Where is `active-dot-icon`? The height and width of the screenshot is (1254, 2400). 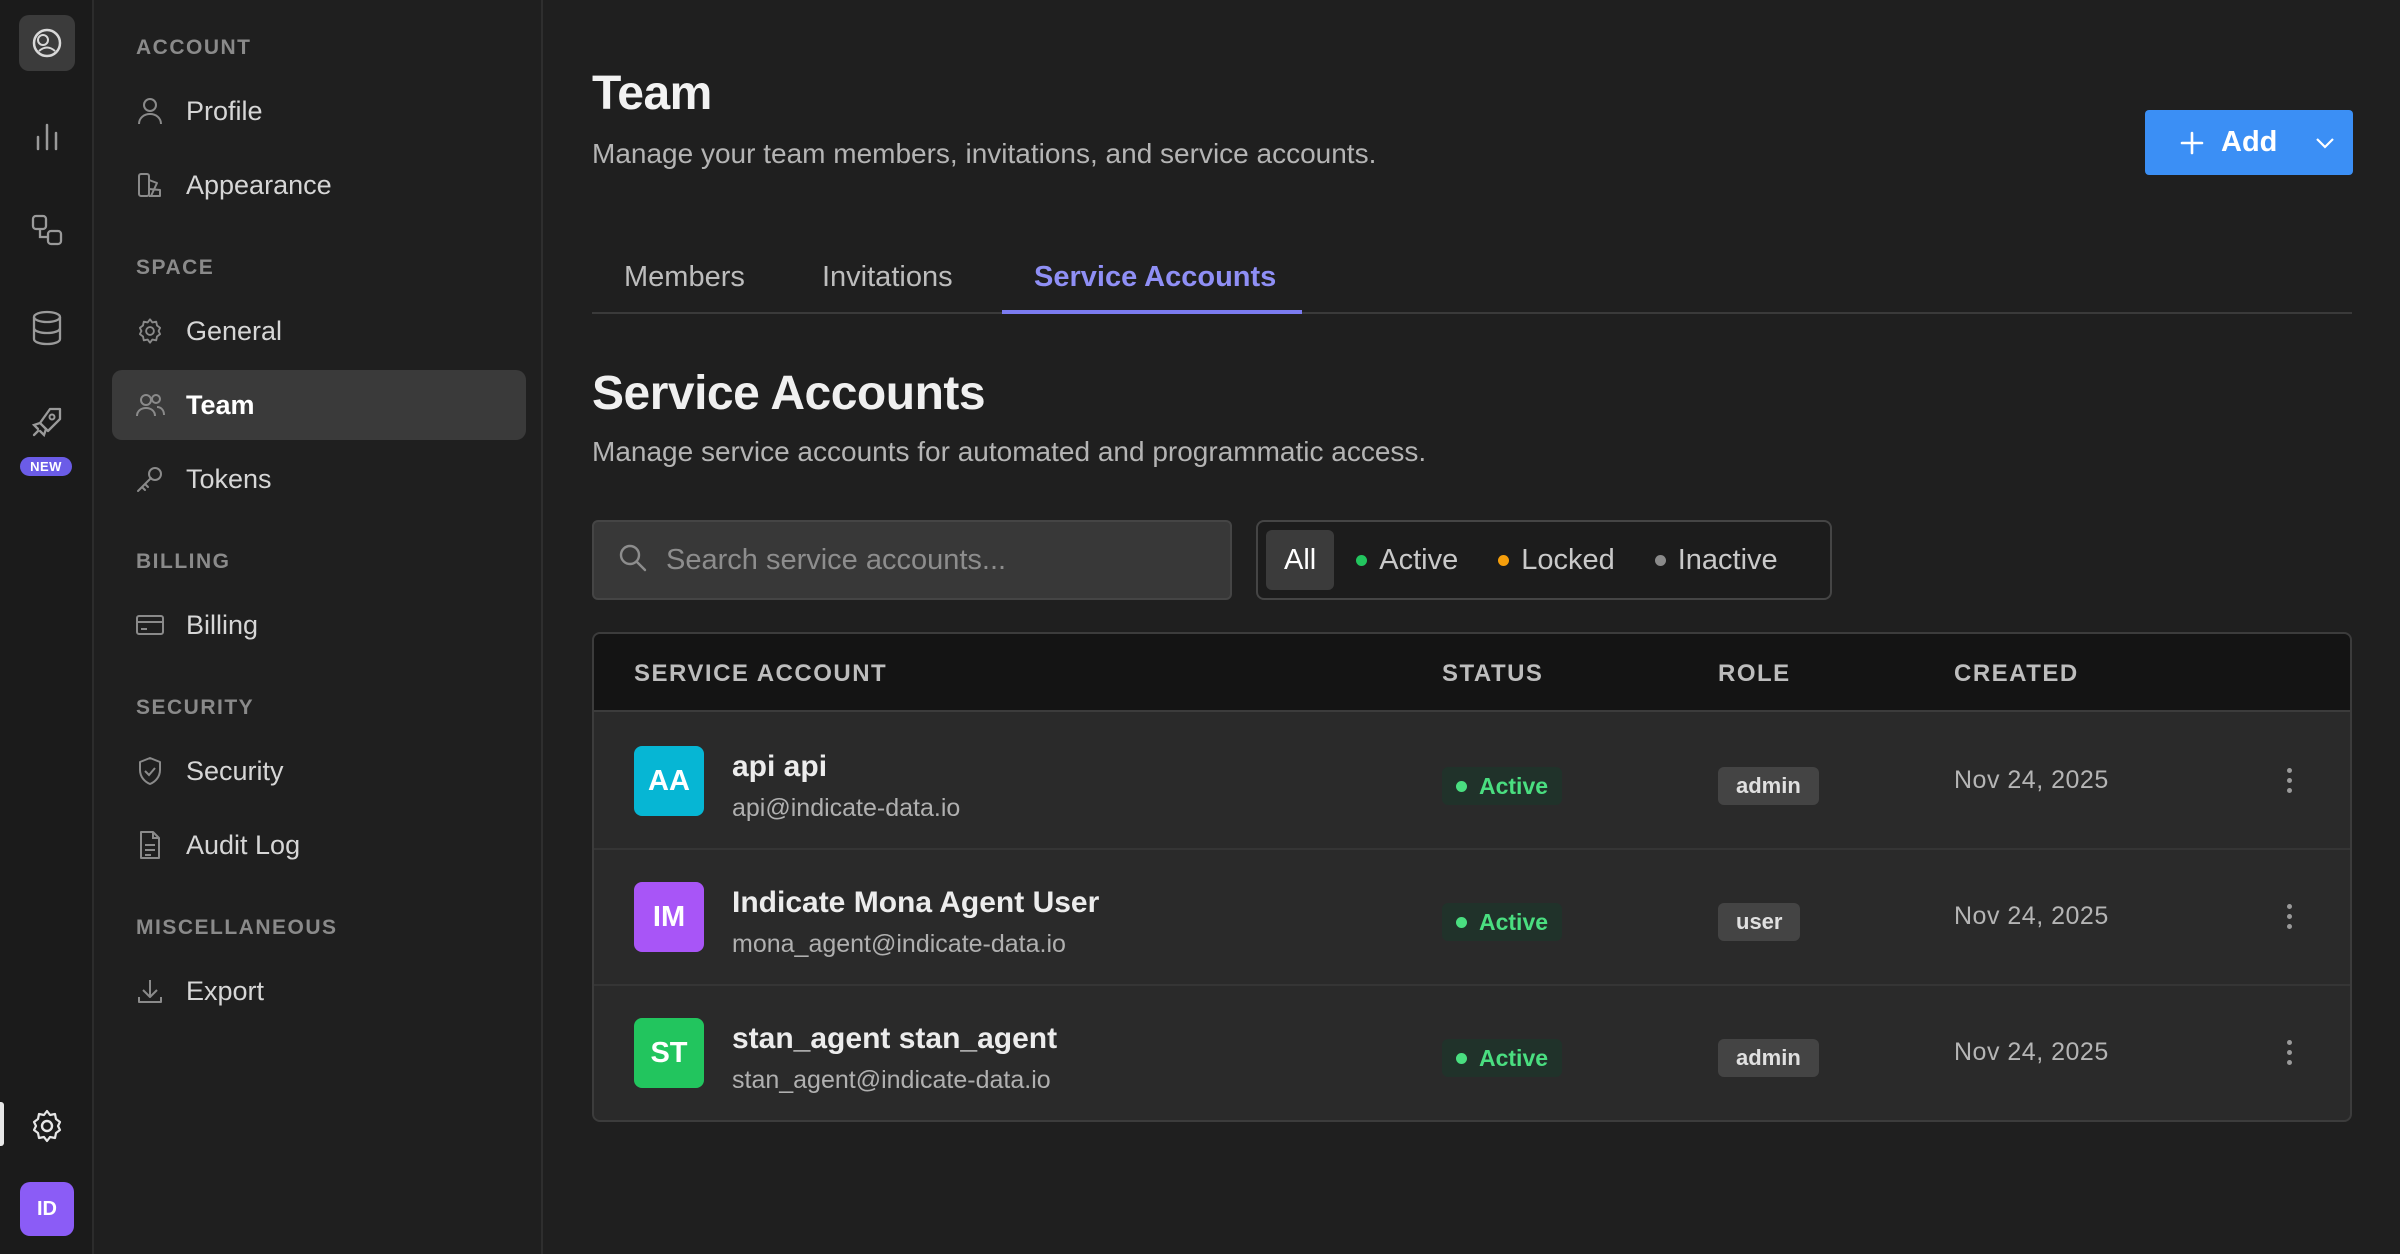 active-dot-icon is located at coordinates (1362, 560).